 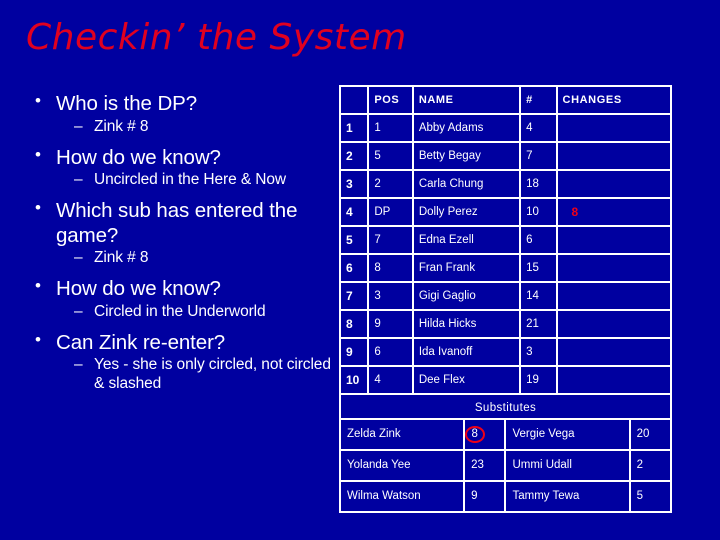 What do you see at coordinates (538, 296) in the screenshot?
I see `row-player-number: 14` at bounding box center [538, 296].